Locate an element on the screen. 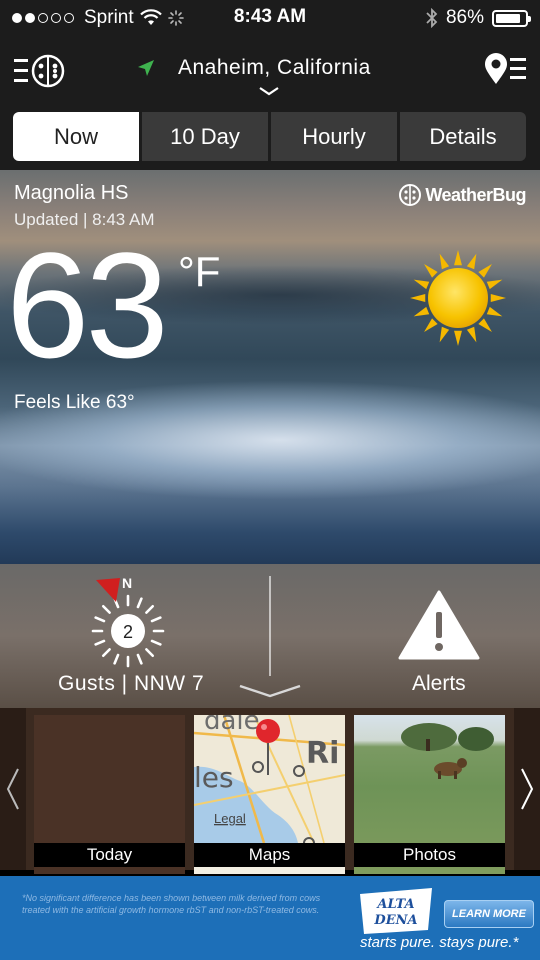  chevron-right-icon is located at coordinates (527, 789).